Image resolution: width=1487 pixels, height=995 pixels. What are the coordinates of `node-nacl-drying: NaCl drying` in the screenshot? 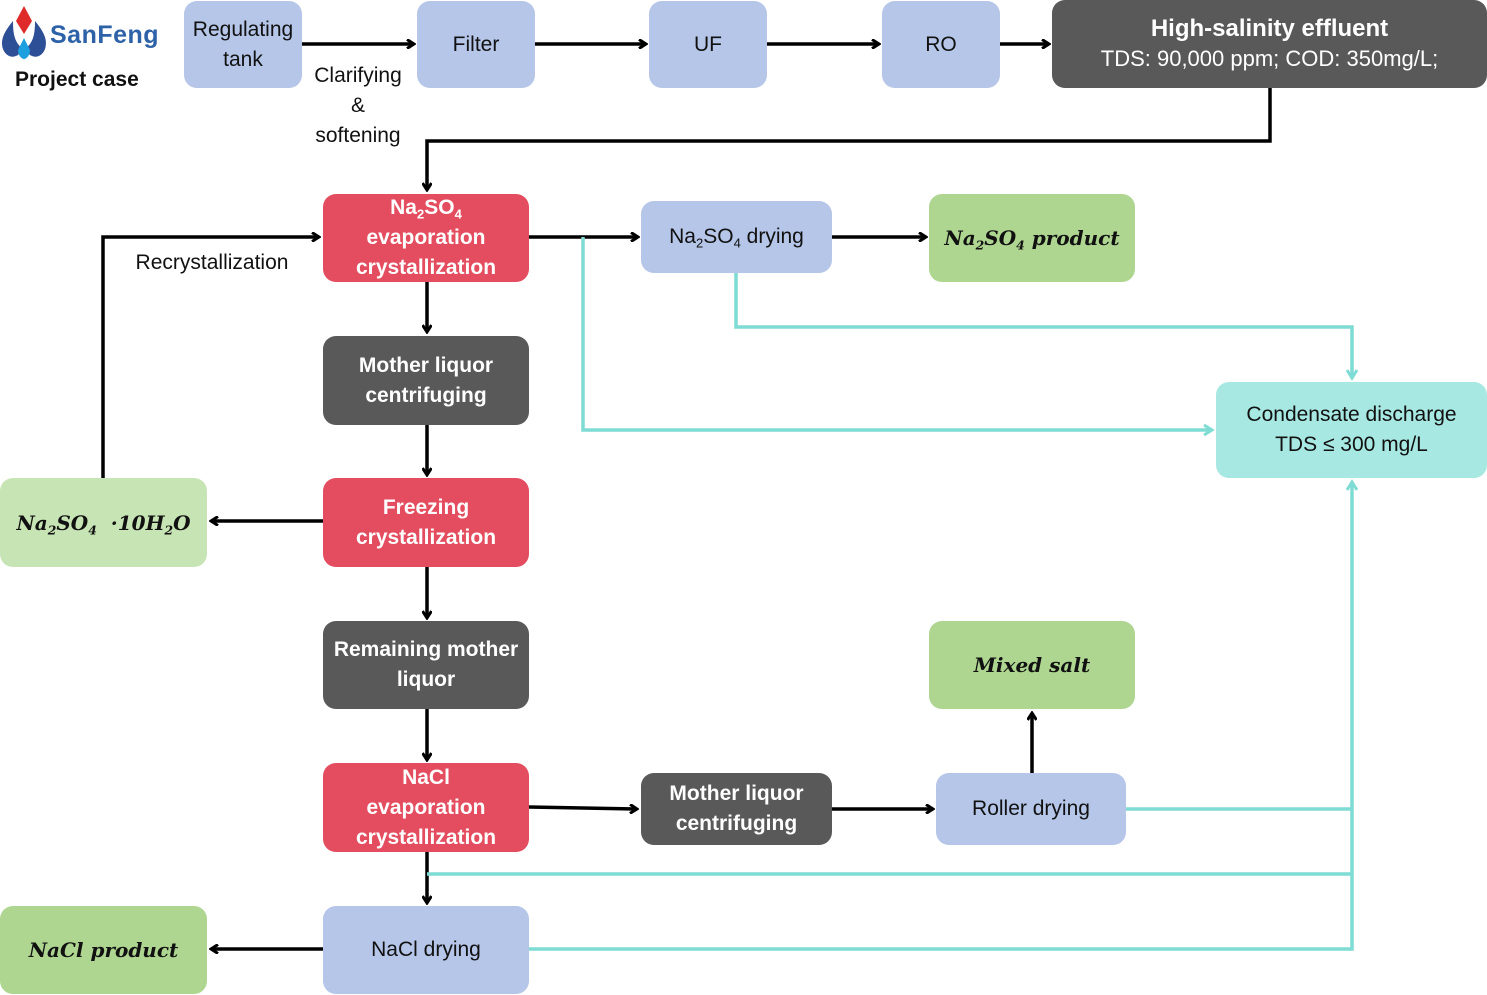 It's located at (426, 950).